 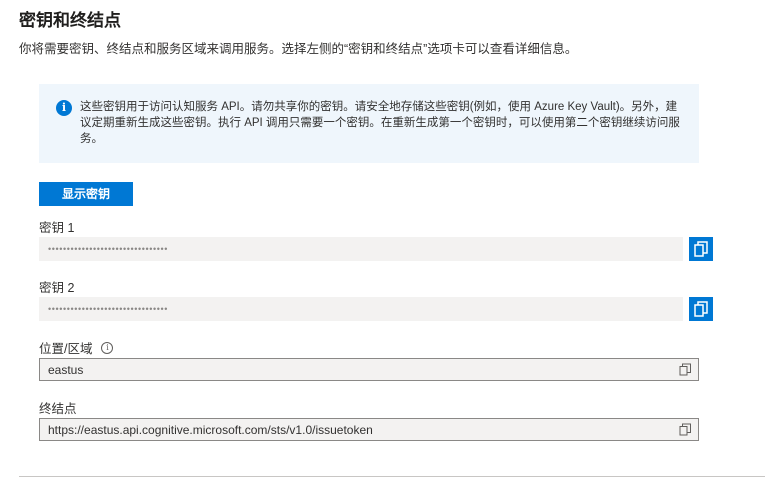 What do you see at coordinates (108, 309) in the screenshot?
I see `key2-masked-value: ••••••••••••••••••••••••••••••••` at bounding box center [108, 309].